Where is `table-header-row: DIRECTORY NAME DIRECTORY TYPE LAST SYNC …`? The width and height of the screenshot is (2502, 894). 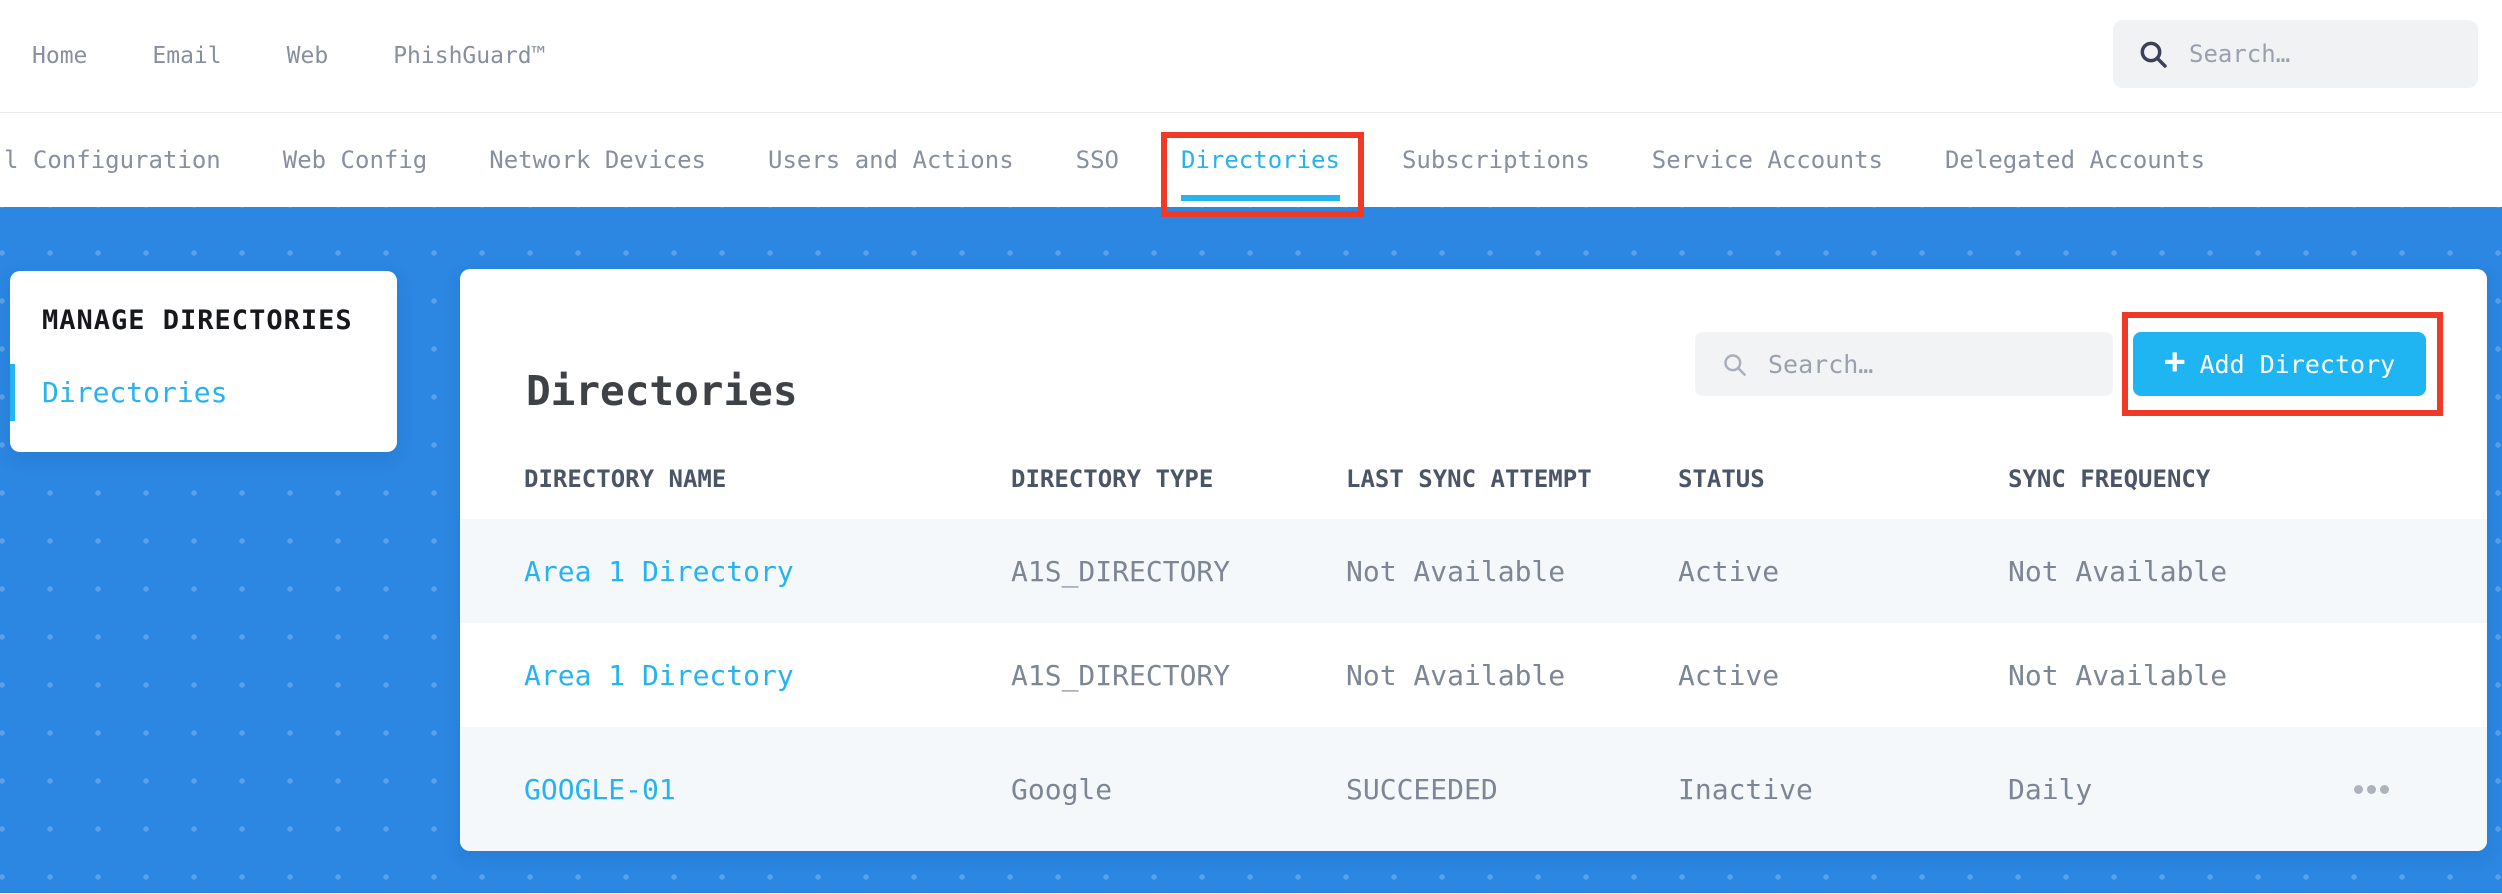 table-header-row: DIRECTORY NAME DIRECTORY TYPE LAST SYNC … is located at coordinates (1473, 479).